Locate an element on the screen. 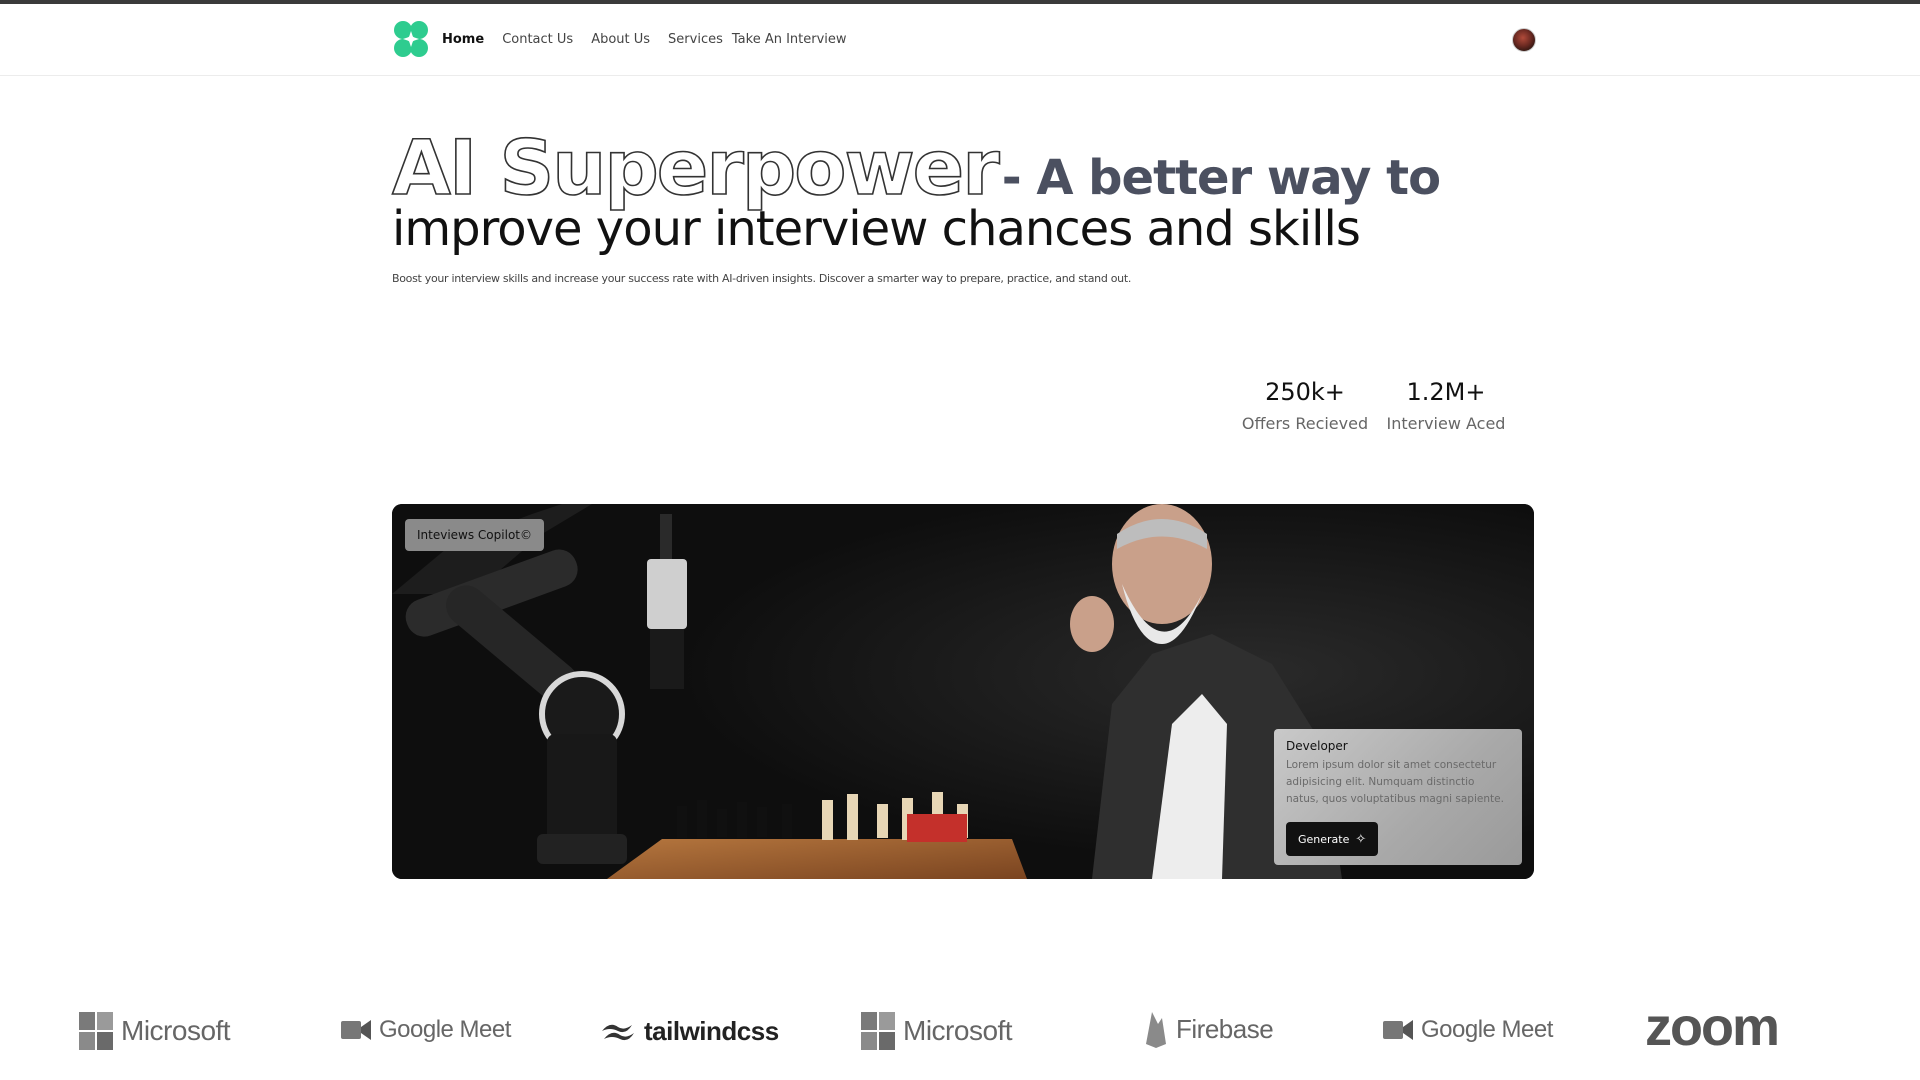  brand-google-meet-2: Google Meet is located at coordinates (1468, 1030).